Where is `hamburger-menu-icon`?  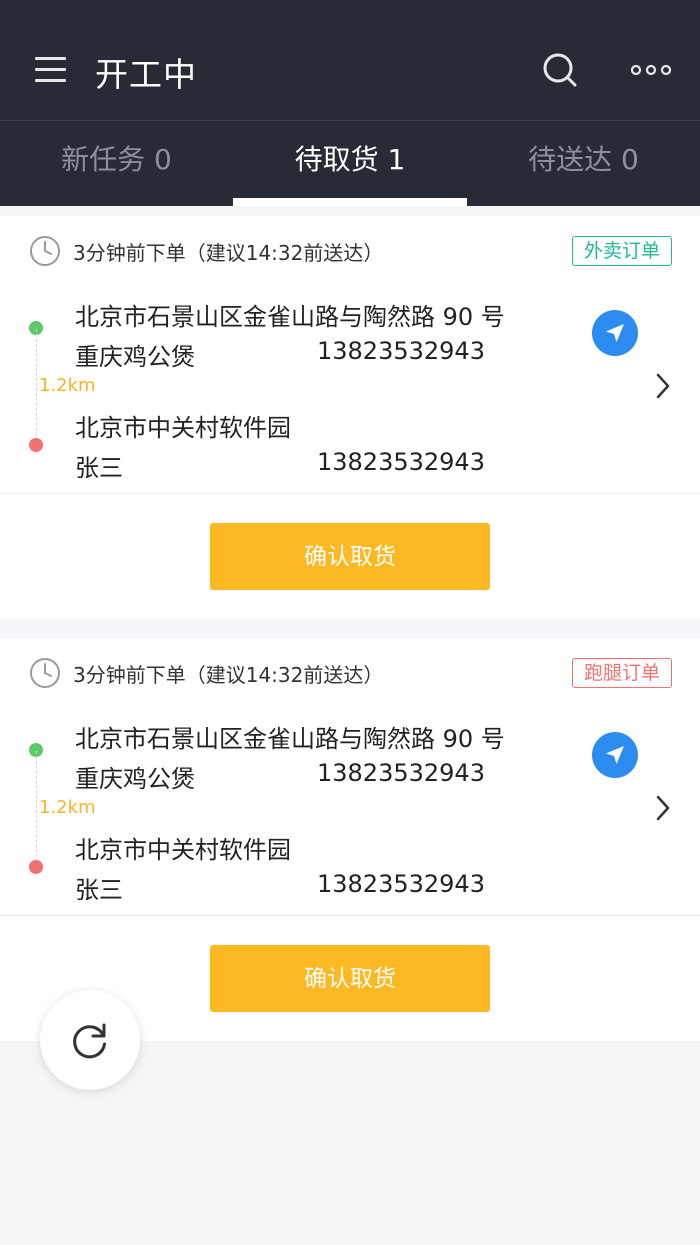
hamburger-menu-icon is located at coordinates (50, 70).